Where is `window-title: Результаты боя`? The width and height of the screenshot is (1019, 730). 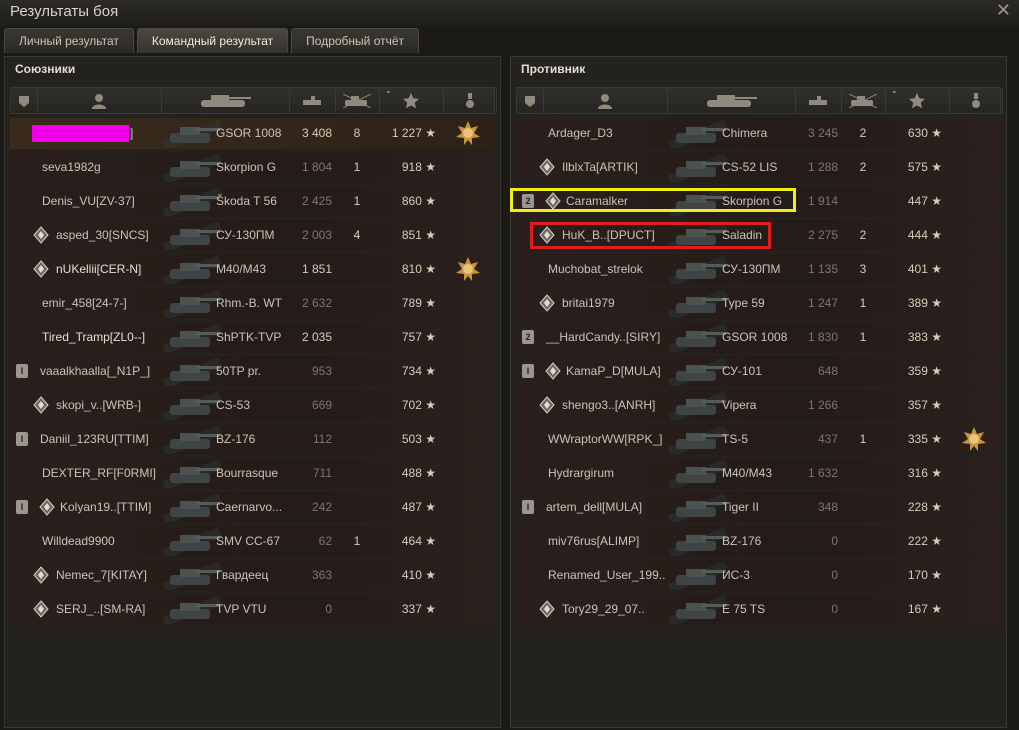
window-title: Результаты боя is located at coordinates (64, 11).